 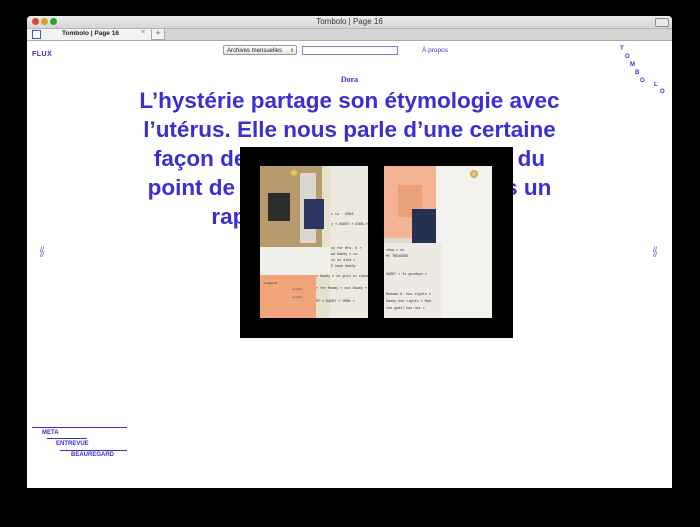 What do you see at coordinates (662, 22) in the screenshot?
I see `fullscreen-button` at bounding box center [662, 22].